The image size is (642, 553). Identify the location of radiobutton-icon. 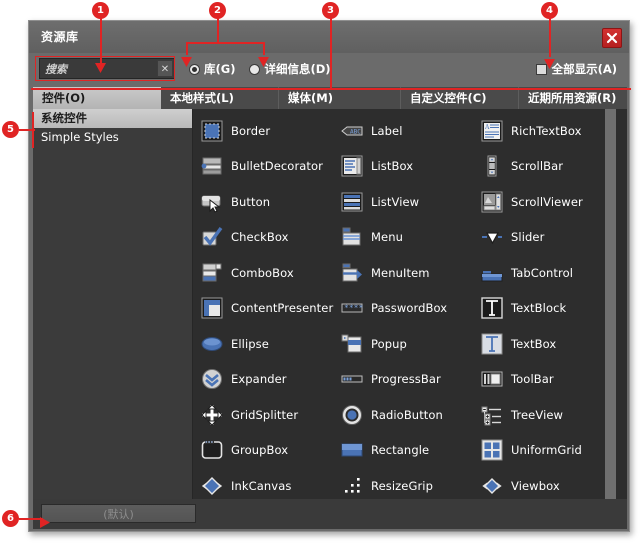
(352, 415).